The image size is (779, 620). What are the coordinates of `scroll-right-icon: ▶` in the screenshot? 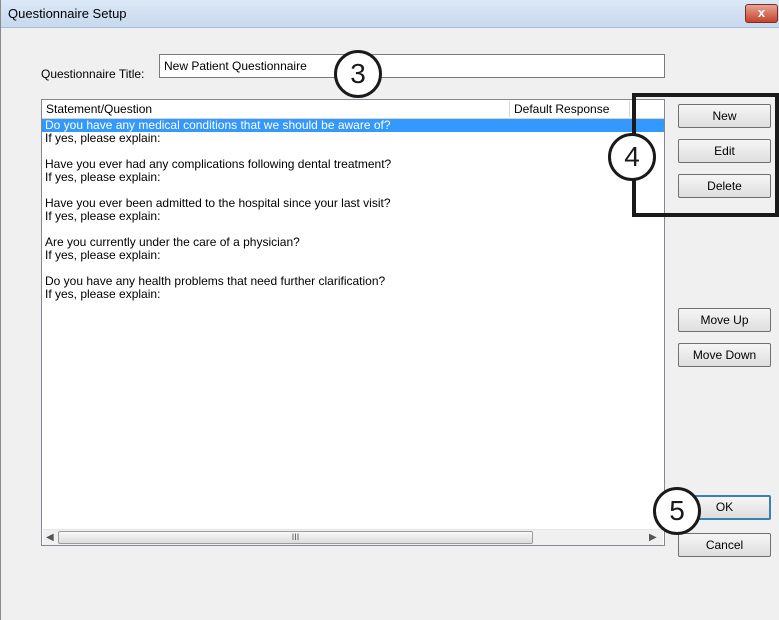 It's located at (654, 538).